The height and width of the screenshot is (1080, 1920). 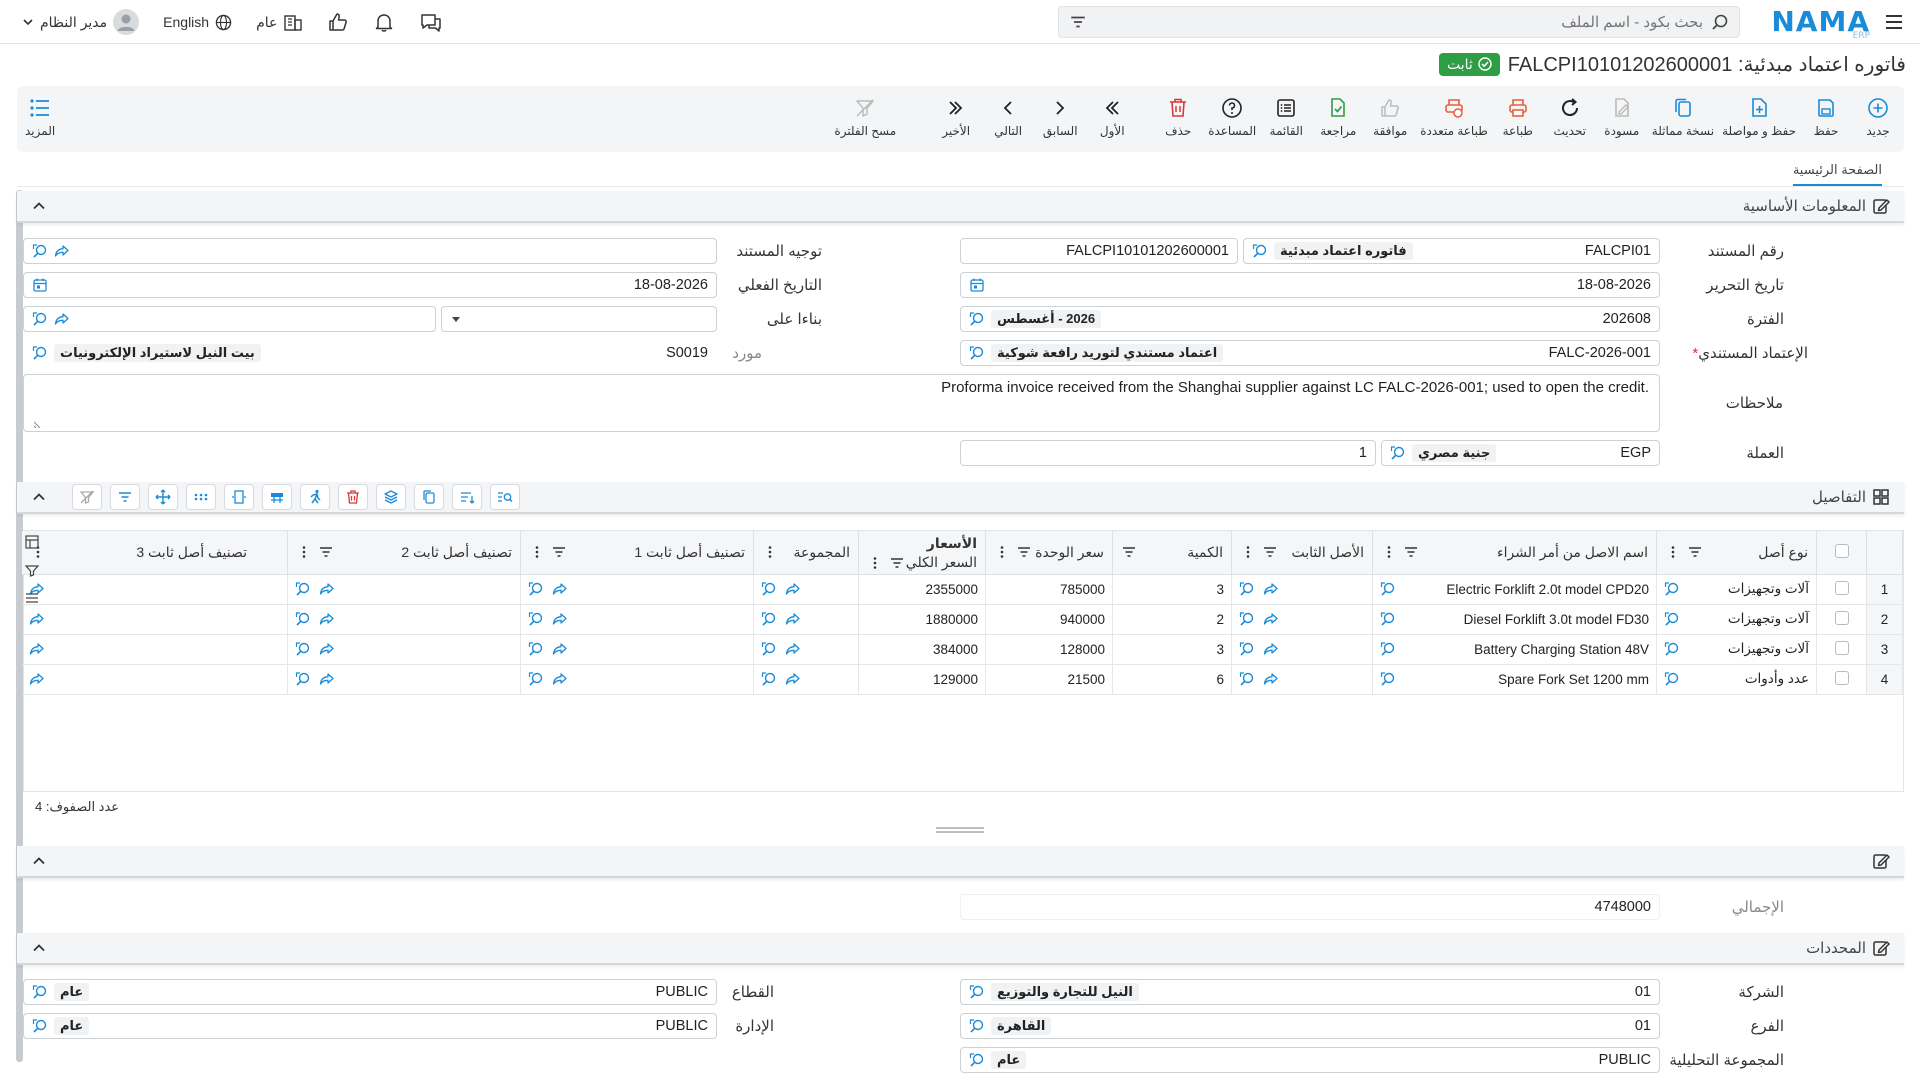 I want to click on po-asset-name-cell: Battery Charging Station 48V, so click(x=1514, y=649).